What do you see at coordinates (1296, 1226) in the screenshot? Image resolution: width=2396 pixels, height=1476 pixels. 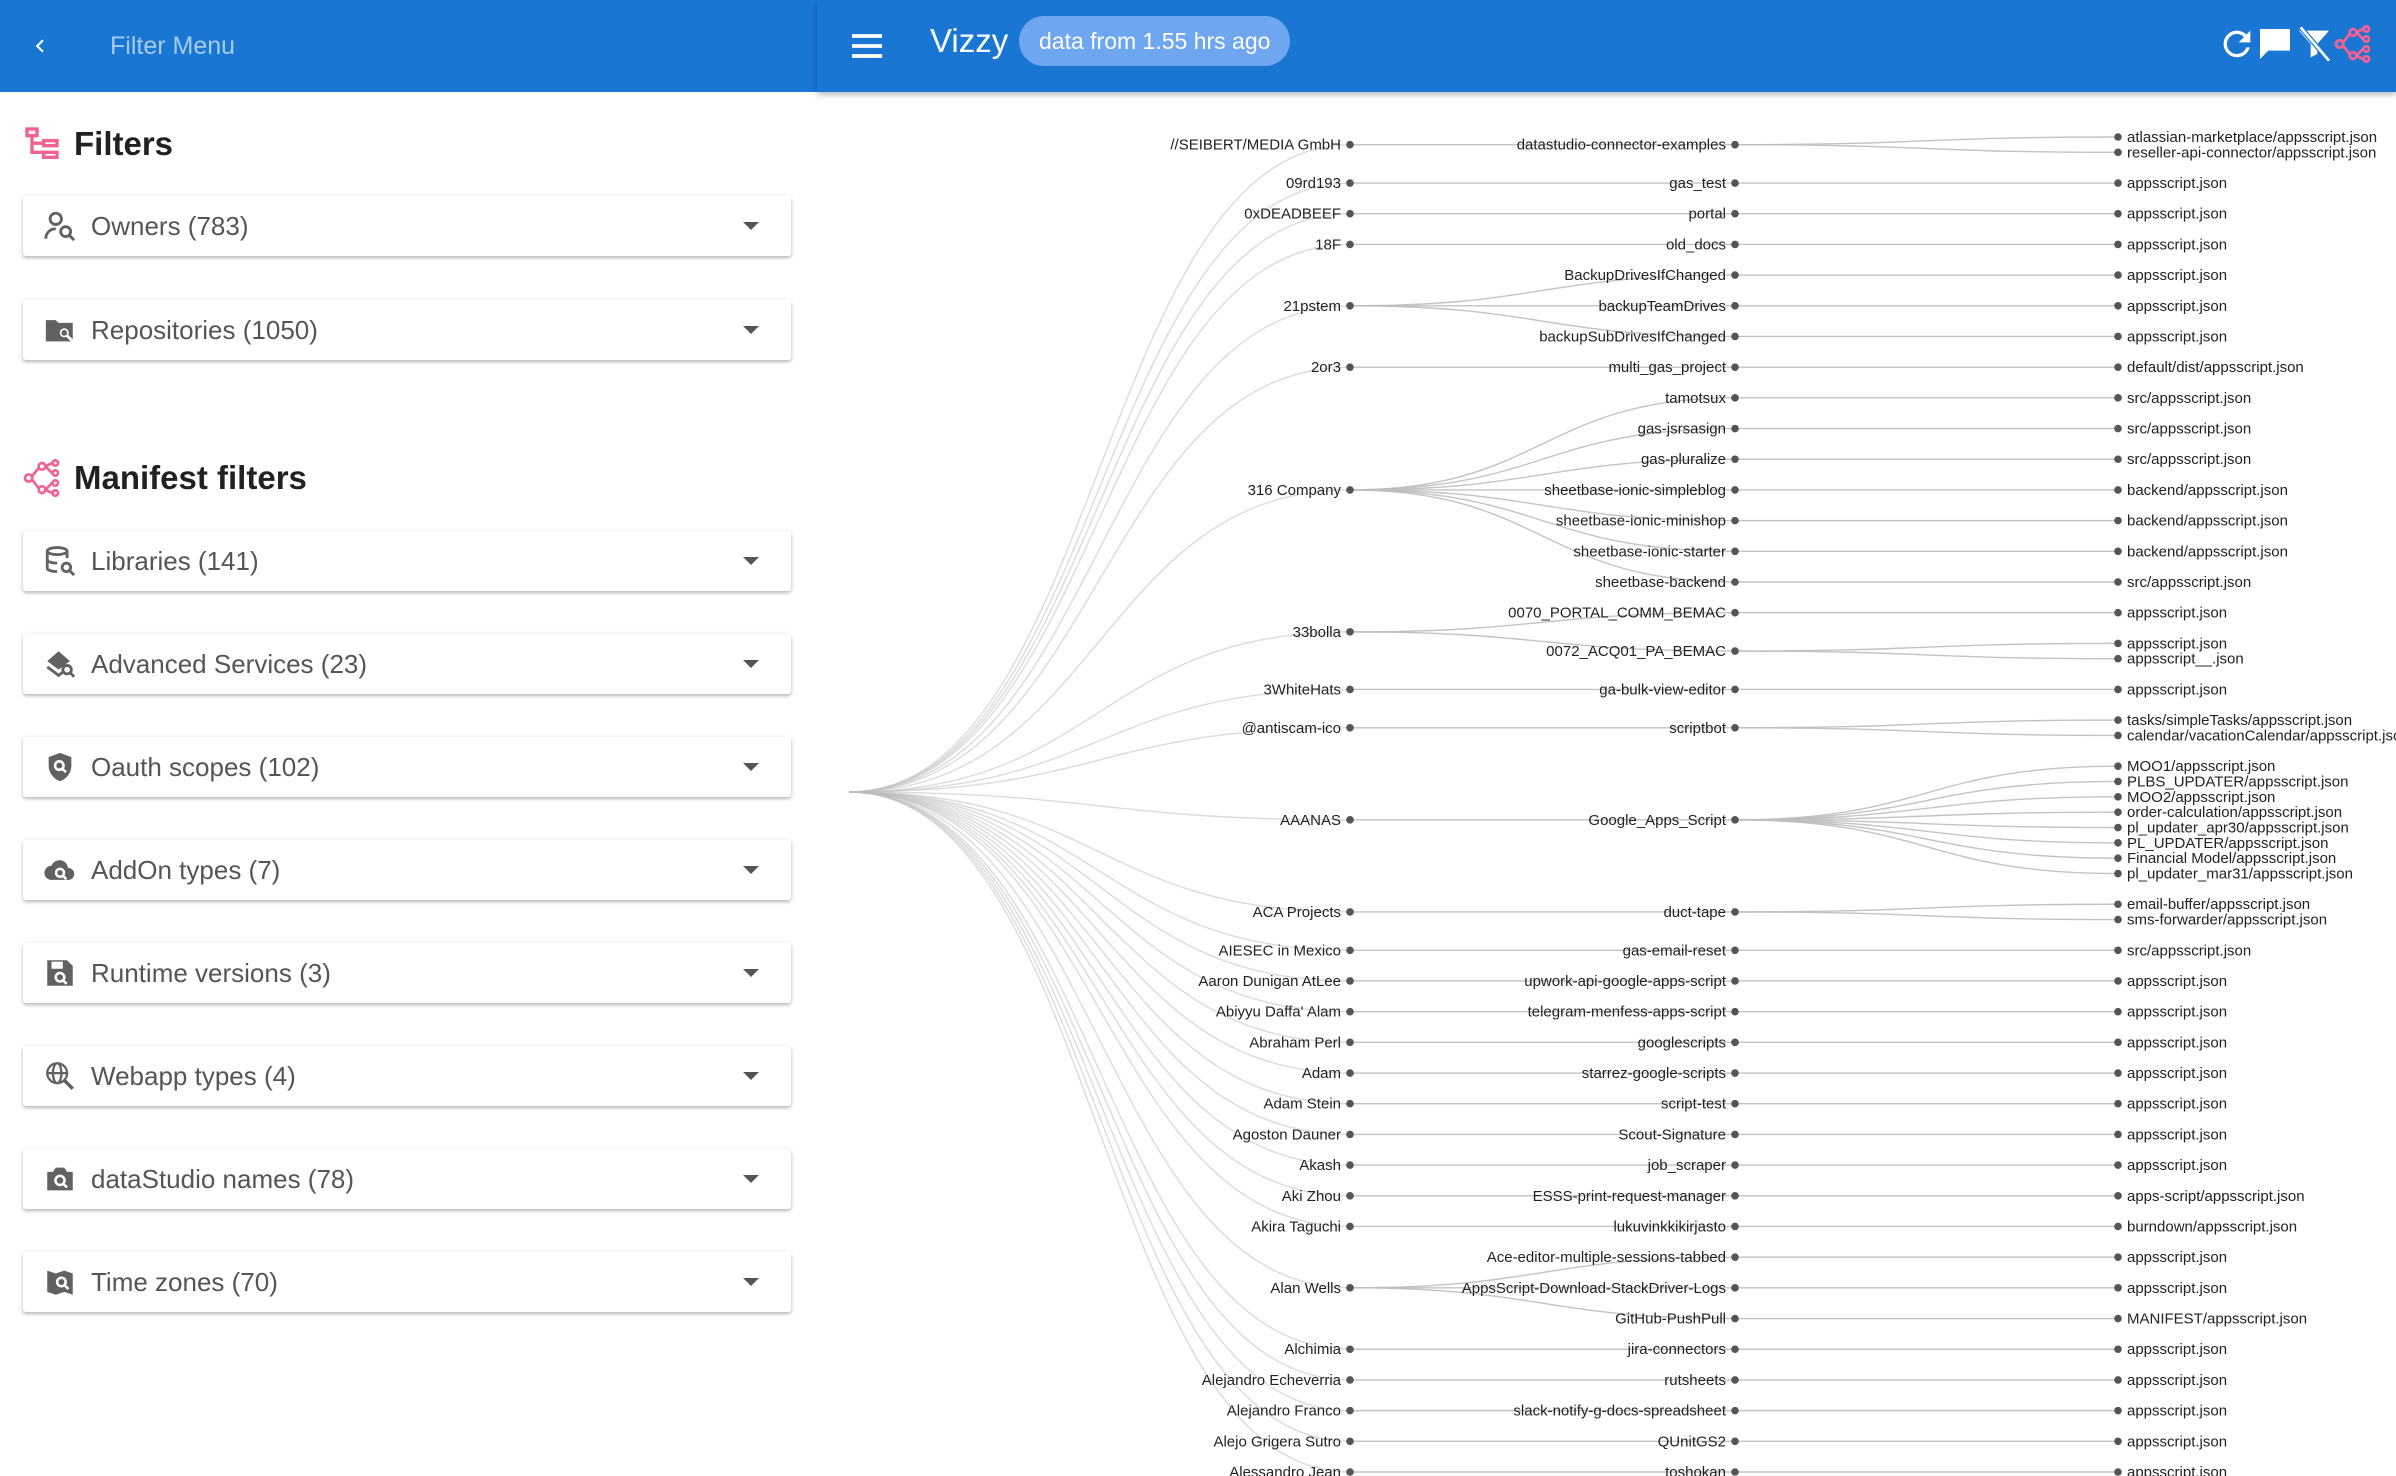 I see `owner-label: Akira Taguchi` at bounding box center [1296, 1226].